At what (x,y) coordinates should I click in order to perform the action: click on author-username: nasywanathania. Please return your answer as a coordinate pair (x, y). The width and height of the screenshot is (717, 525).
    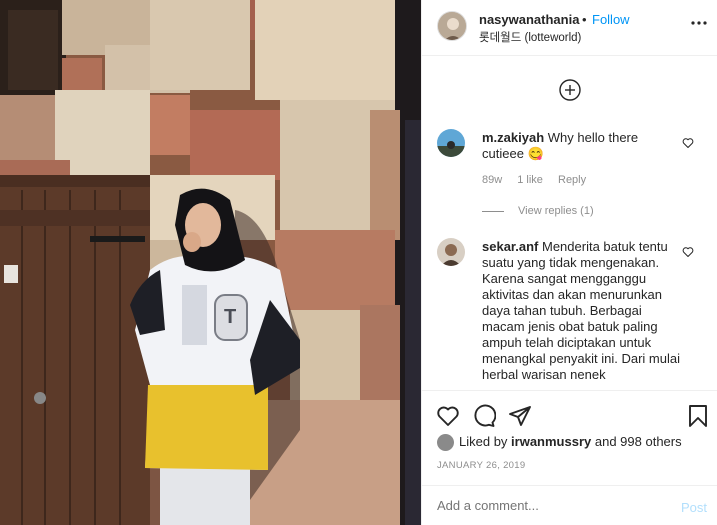
    Looking at the image, I should click on (529, 19).